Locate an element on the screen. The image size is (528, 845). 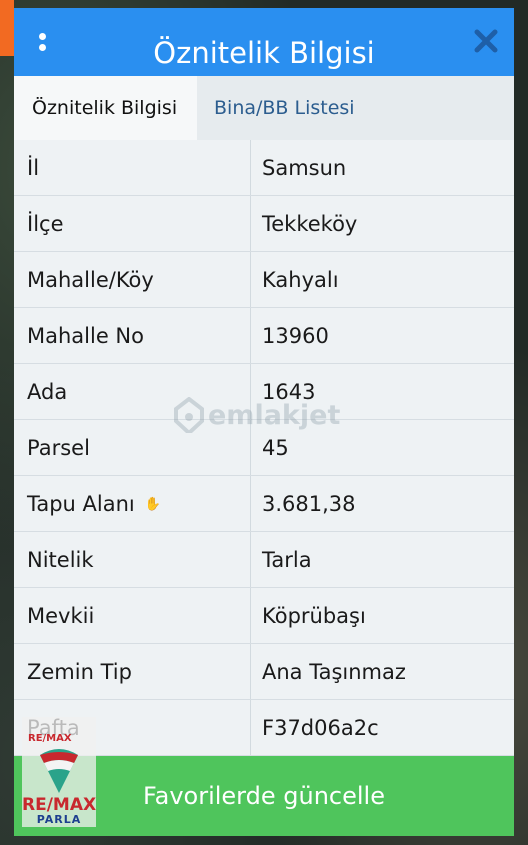
logo-brand-main: RE/MAX is located at coordinates (59, 805).